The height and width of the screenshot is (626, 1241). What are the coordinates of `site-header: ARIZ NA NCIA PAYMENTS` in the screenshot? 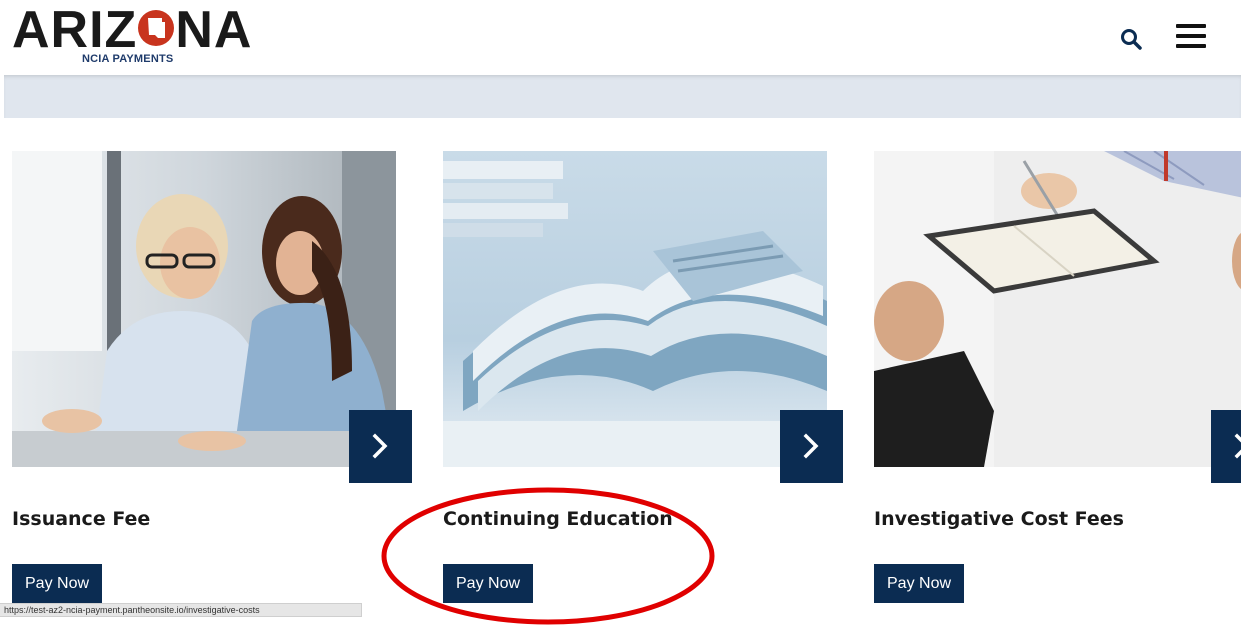 It's located at (620, 37).